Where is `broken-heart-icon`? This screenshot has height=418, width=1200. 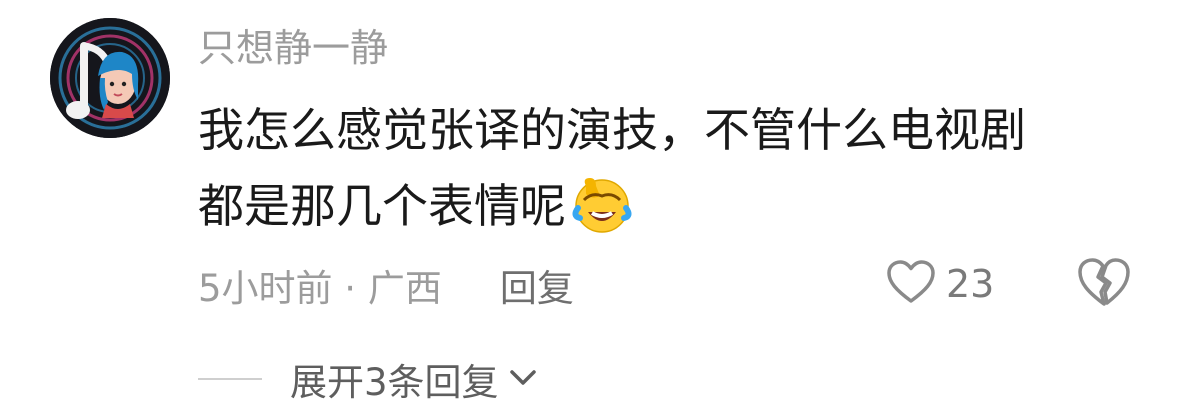 broken-heart-icon is located at coordinates (1104, 285).